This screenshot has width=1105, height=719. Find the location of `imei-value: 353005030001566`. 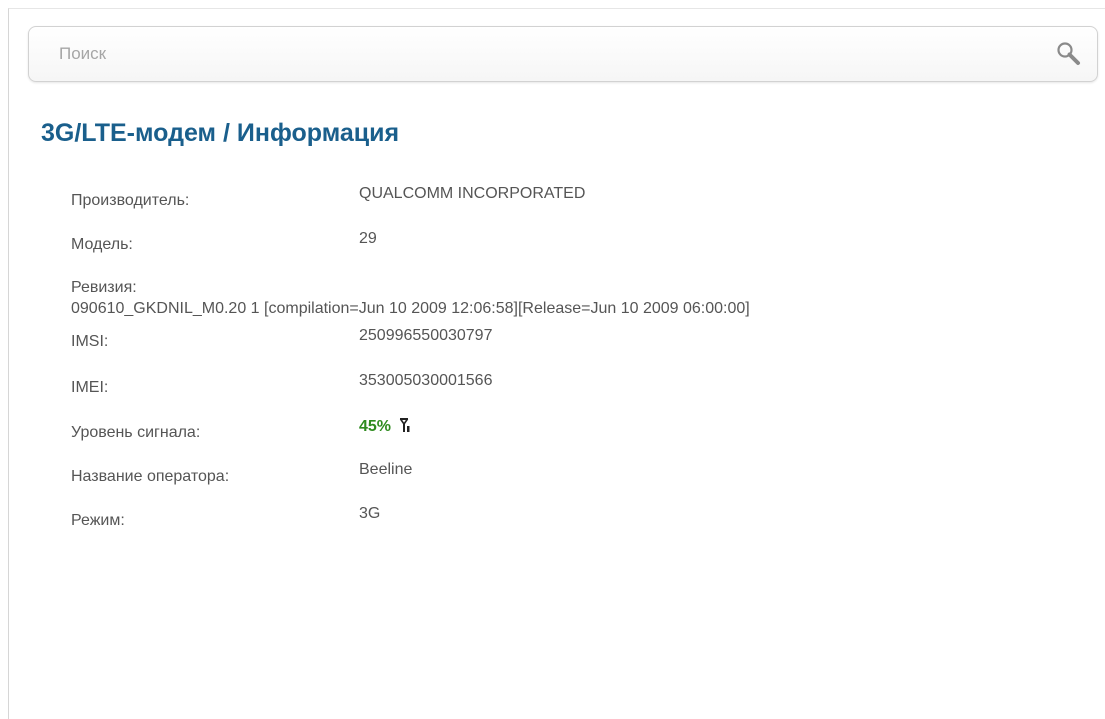

imei-value: 353005030001566 is located at coordinates (426, 380).